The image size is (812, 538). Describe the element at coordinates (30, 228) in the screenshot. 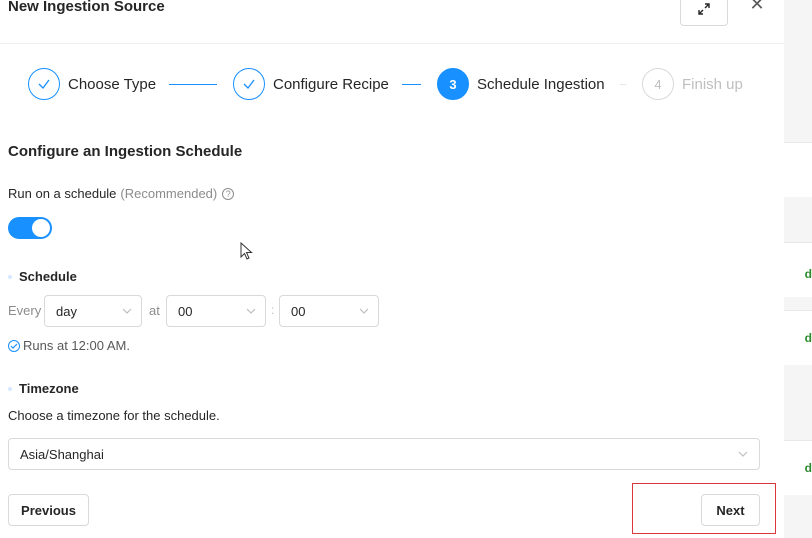

I see `schedule-toggle` at that location.